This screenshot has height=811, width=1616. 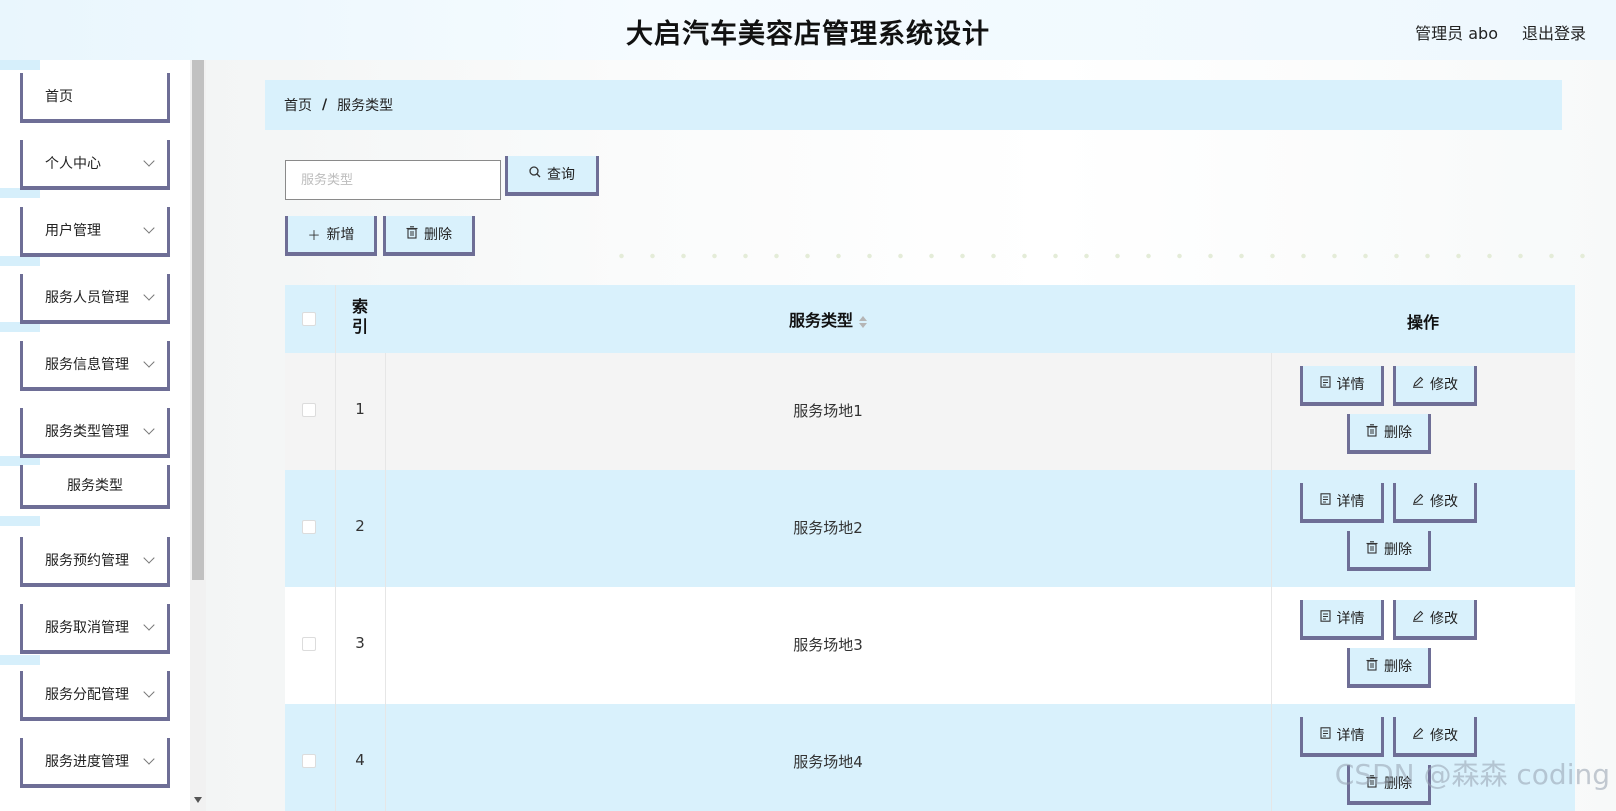 I want to click on breadcrumb-home: 首页, so click(x=298, y=105).